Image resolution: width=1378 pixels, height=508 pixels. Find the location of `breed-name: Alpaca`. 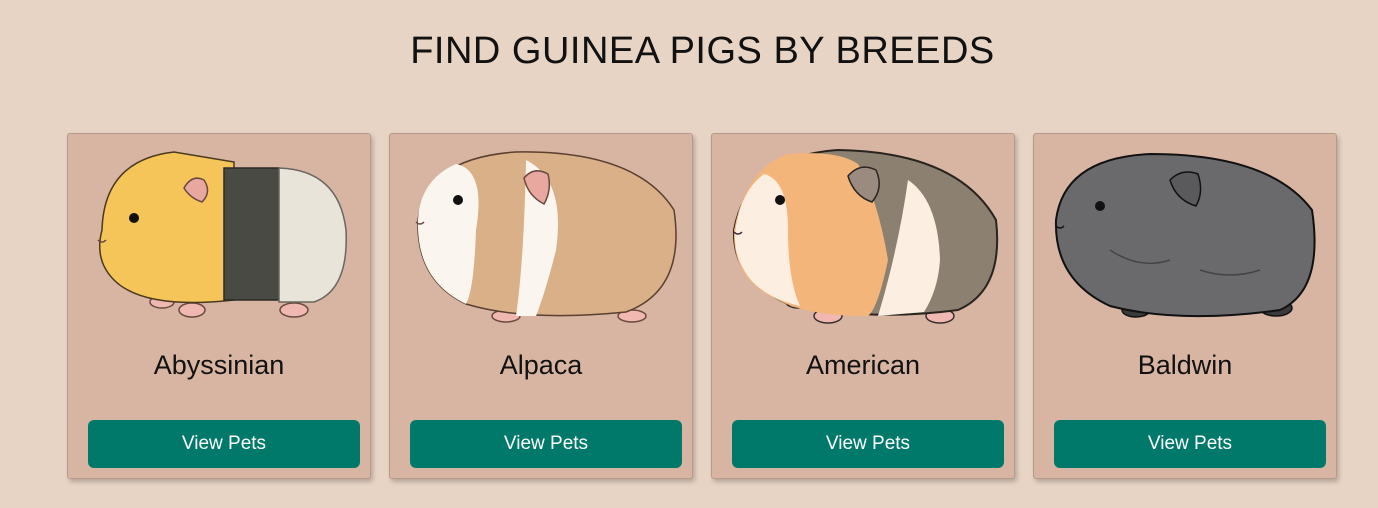

breed-name: Alpaca is located at coordinates (541, 365).